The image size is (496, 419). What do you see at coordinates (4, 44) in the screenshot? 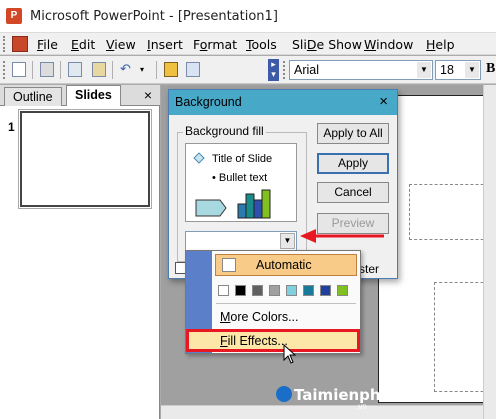
I see `menubar-grip` at bounding box center [4, 44].